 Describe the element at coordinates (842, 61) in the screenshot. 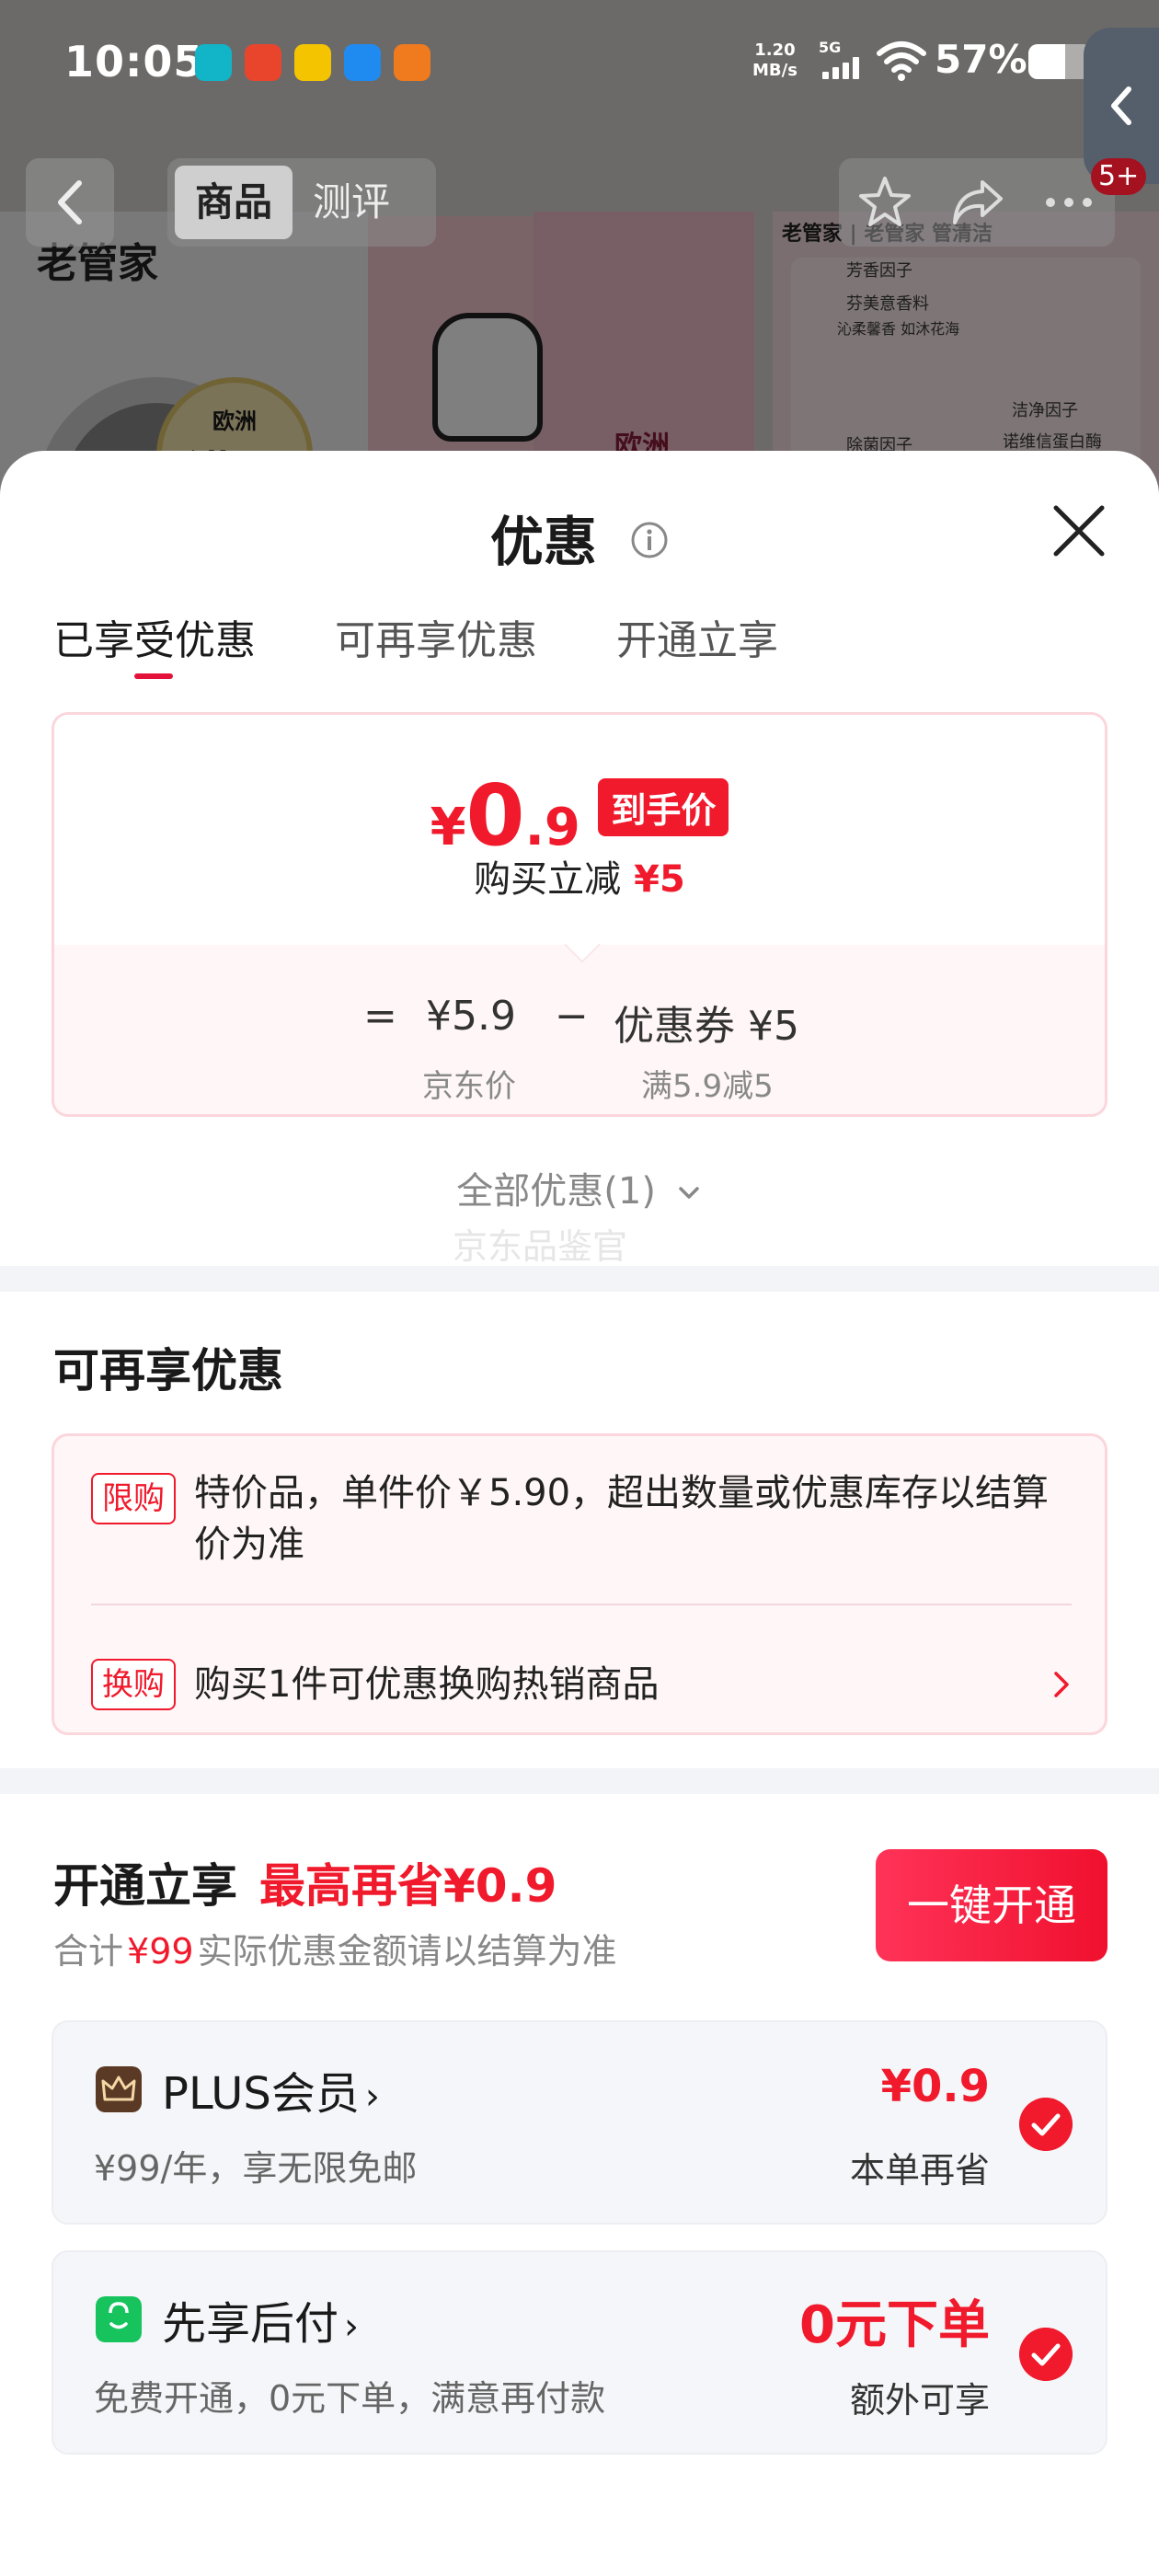

I see `cellular-signal-icon: 5G` at that location.